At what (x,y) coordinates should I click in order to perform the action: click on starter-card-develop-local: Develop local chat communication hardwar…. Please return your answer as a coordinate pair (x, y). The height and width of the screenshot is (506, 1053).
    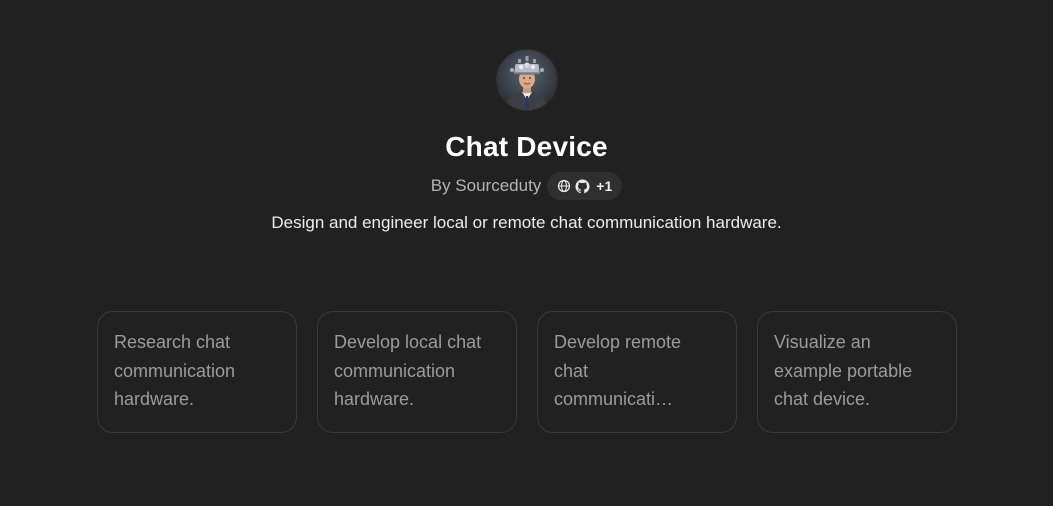
    Looking at the image, I should click on (417, 372).